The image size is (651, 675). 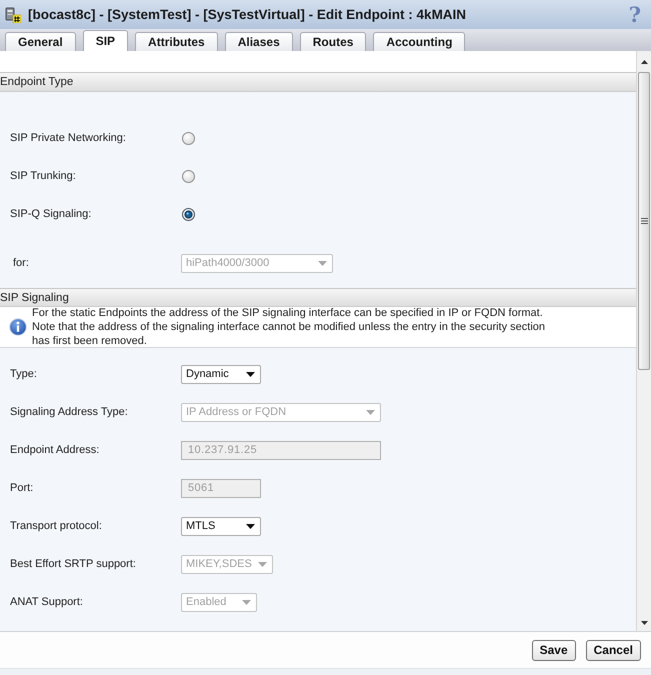 I want to click on section-title: SIP Signaling, so click(x=34, y=298).